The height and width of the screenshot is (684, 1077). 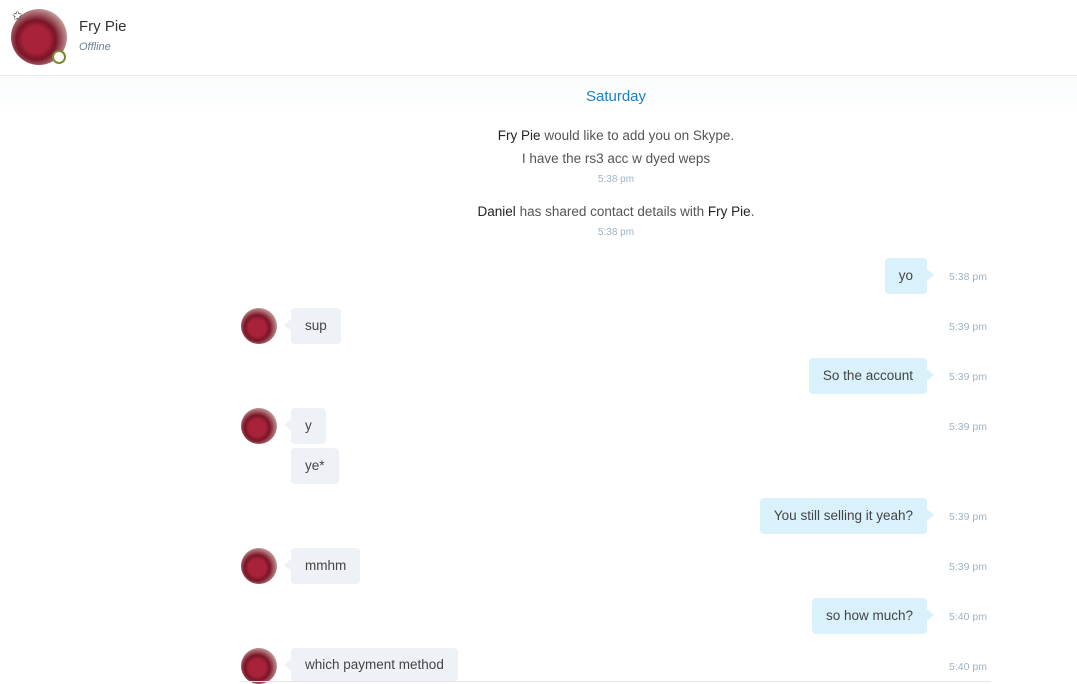 I want to click on outgoing-message: You still selling it yeah?, so click(x=847, y=516).